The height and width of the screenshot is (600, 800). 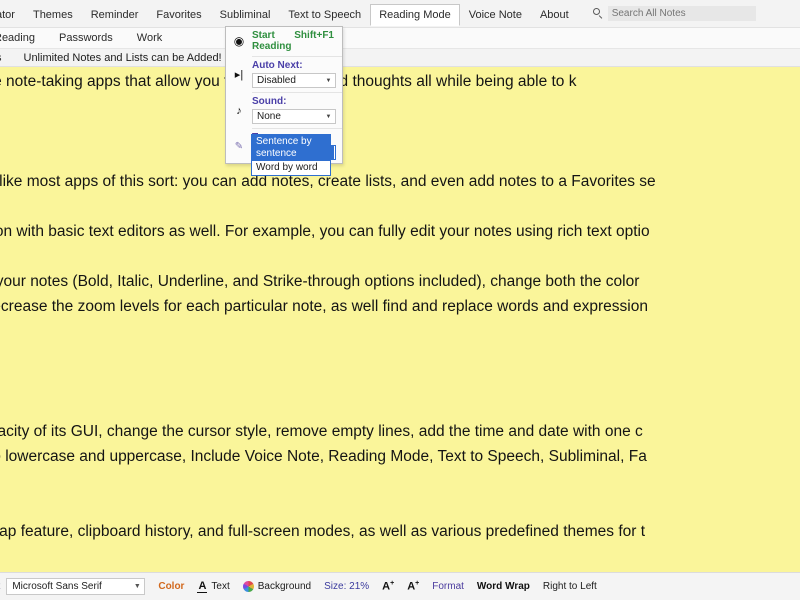 What do you see at coordinates (239, 41) in the screenshot?
I see `play-record-icon: ◉` at bounding box center [239, 41].